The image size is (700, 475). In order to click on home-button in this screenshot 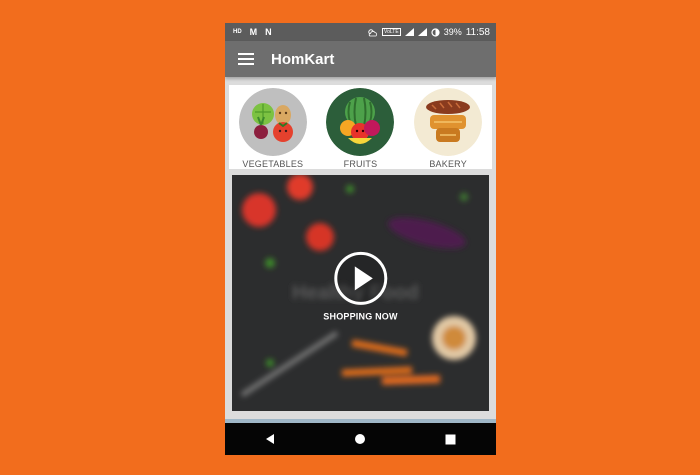, I will do `click(360, 439)`.